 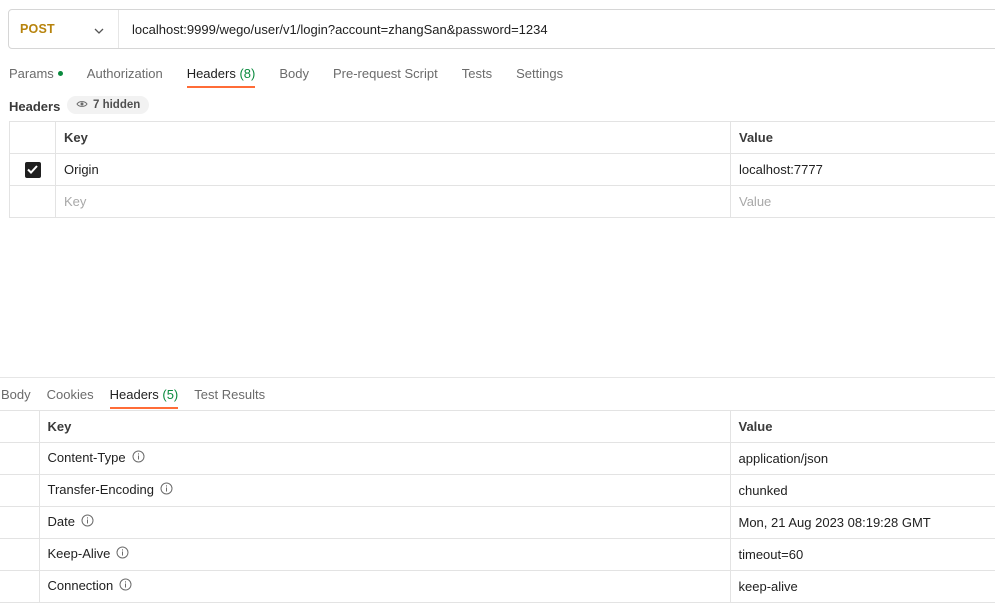 What do you see at coordinates (393, 137) in the screenshot?
I see `key-column-header: Key` at bounding box center [393, 137].